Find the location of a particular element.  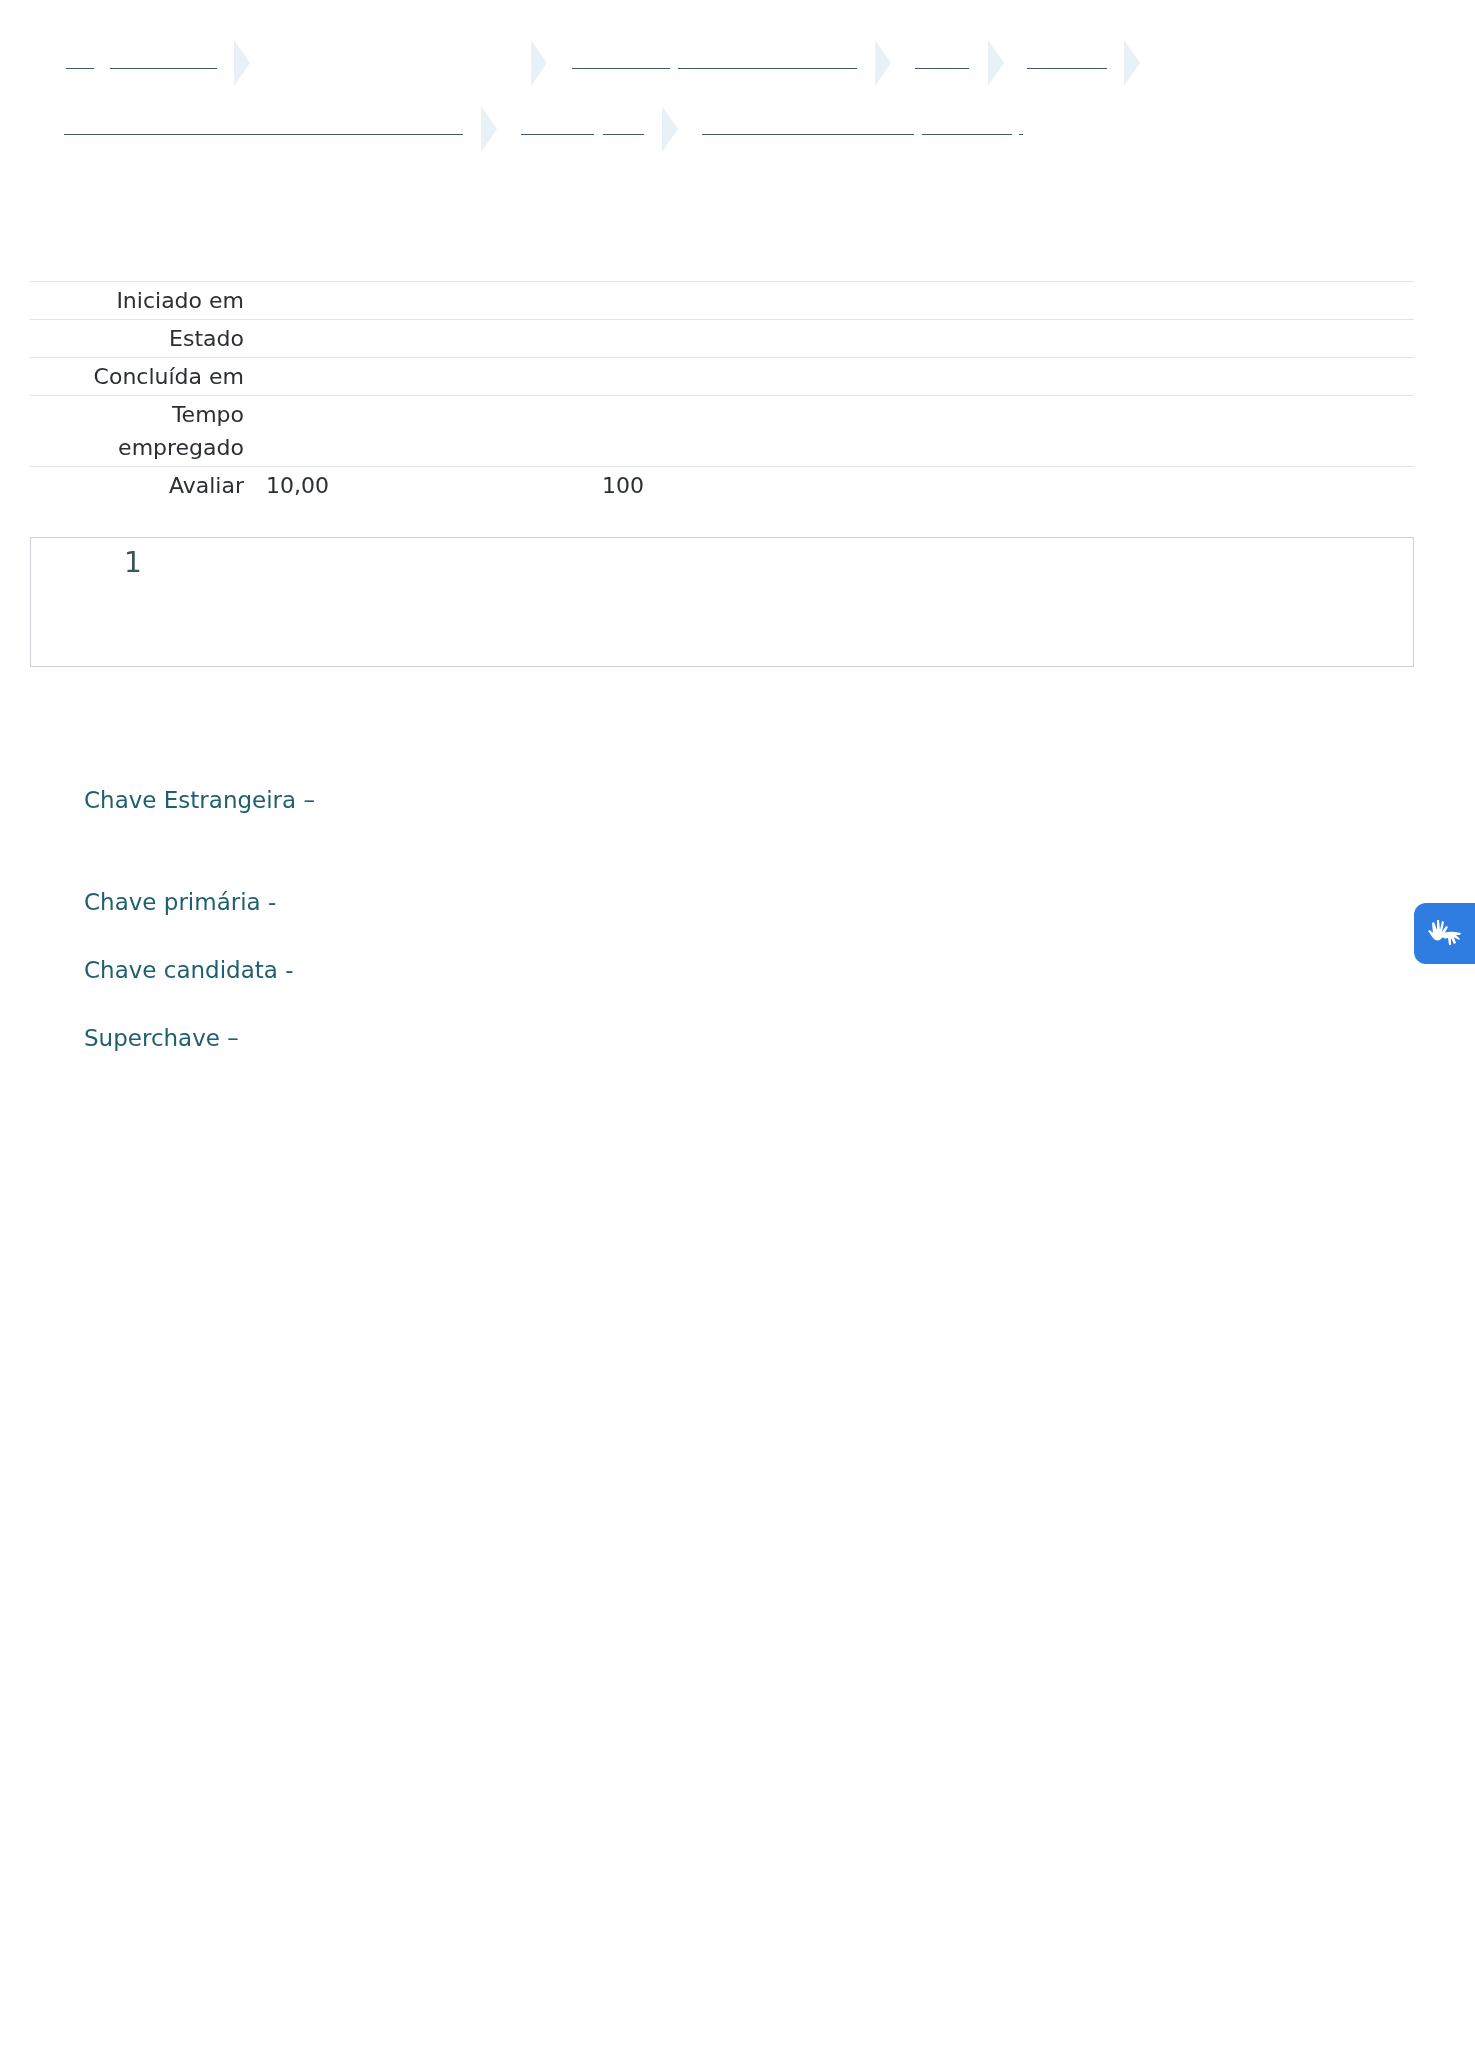

term-heading: Chave Estrangeira – is located at coordinates (199, 800).